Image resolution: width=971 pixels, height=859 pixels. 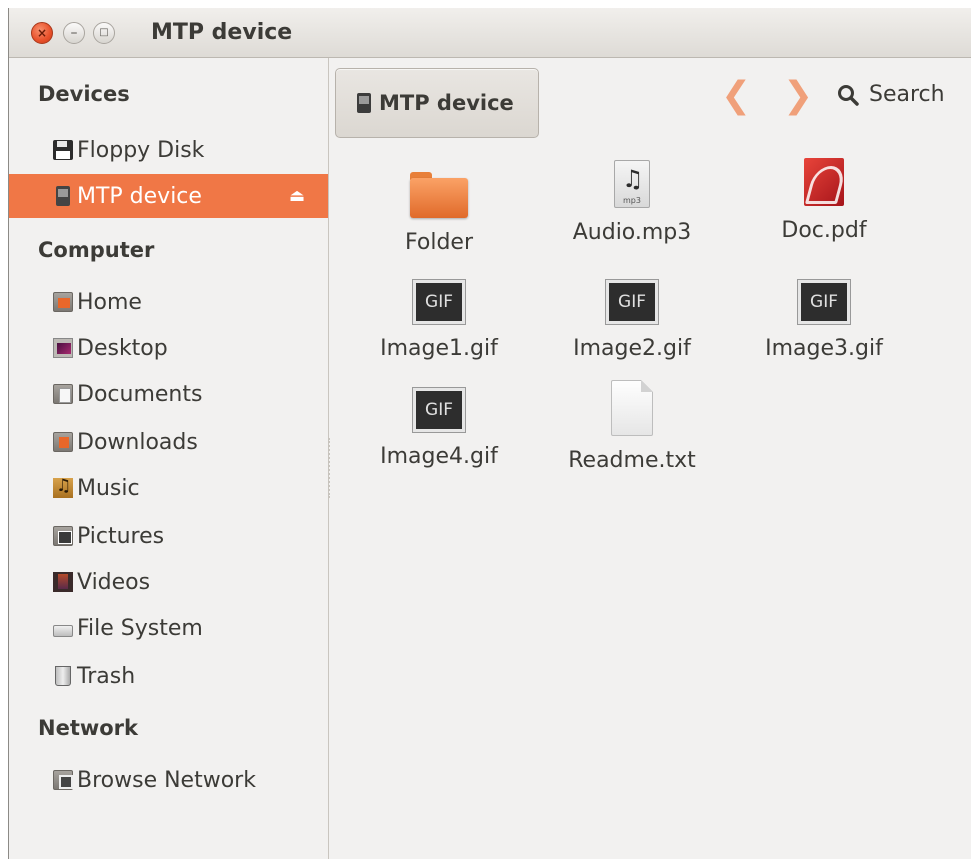 I want to click on file-name: Readme.txt, so click(x=632, y=460).